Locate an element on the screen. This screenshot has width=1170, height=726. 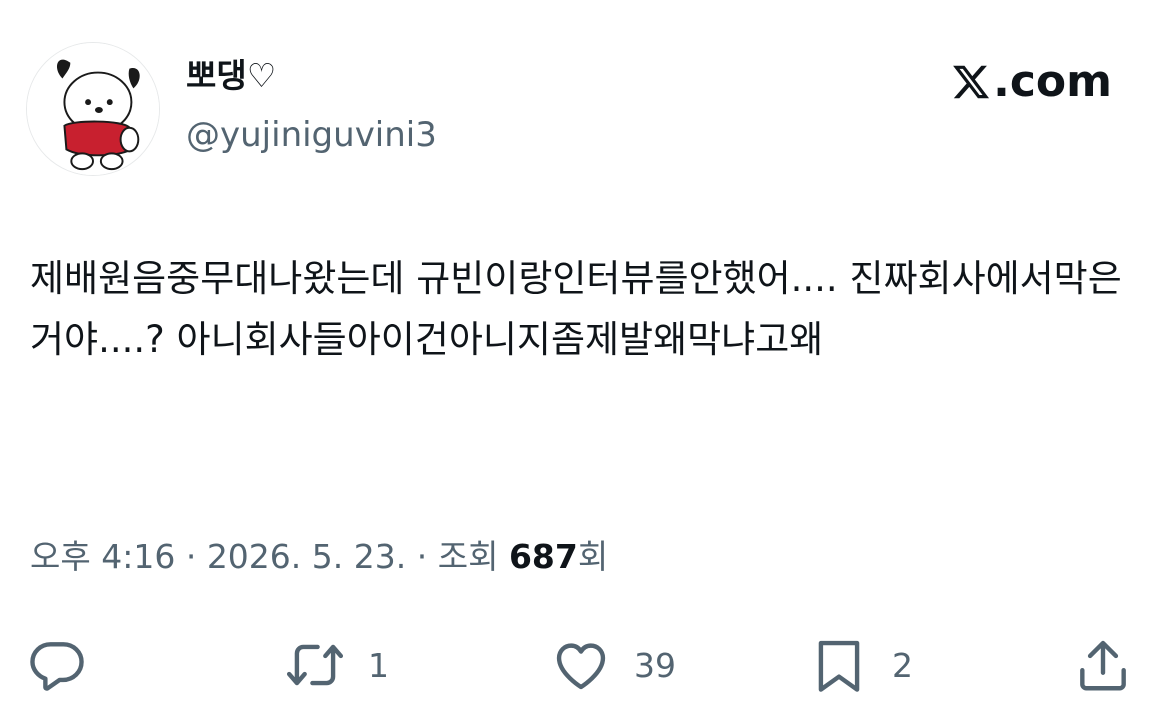
brand-logo: .com is located at coordinates (1031, 82).